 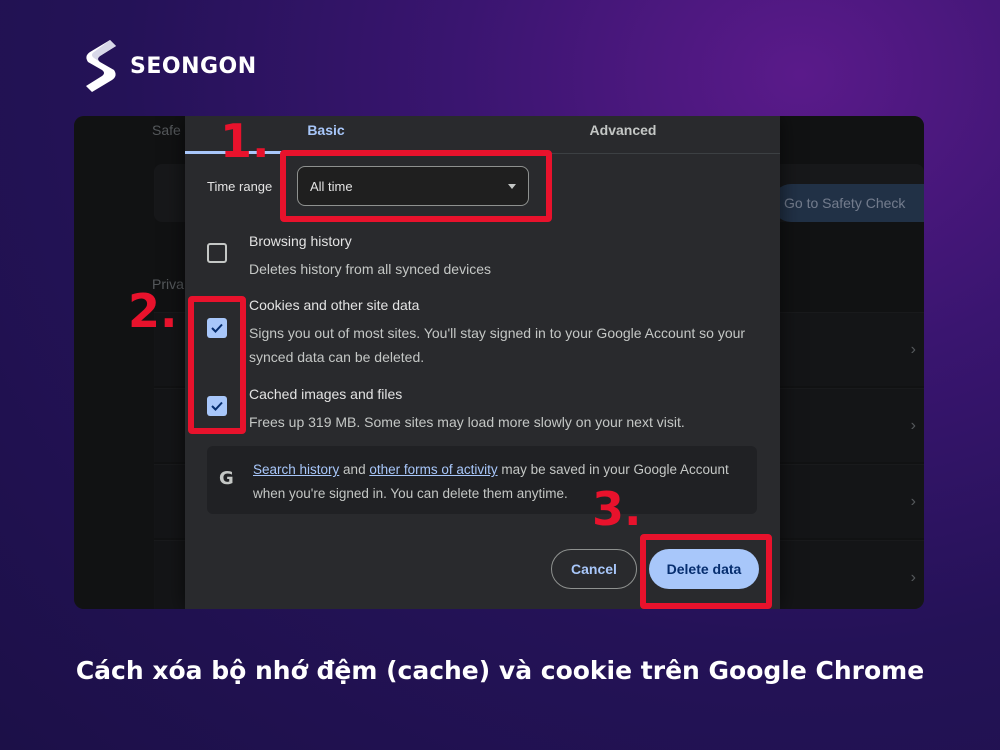 I want to click on tab-advanced: Advanced, so click(x=623, y=130).